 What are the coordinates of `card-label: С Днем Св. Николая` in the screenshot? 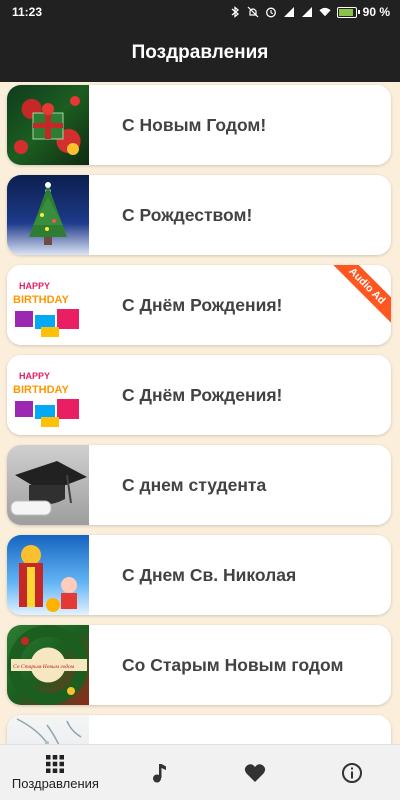 It's located at (209, 574).